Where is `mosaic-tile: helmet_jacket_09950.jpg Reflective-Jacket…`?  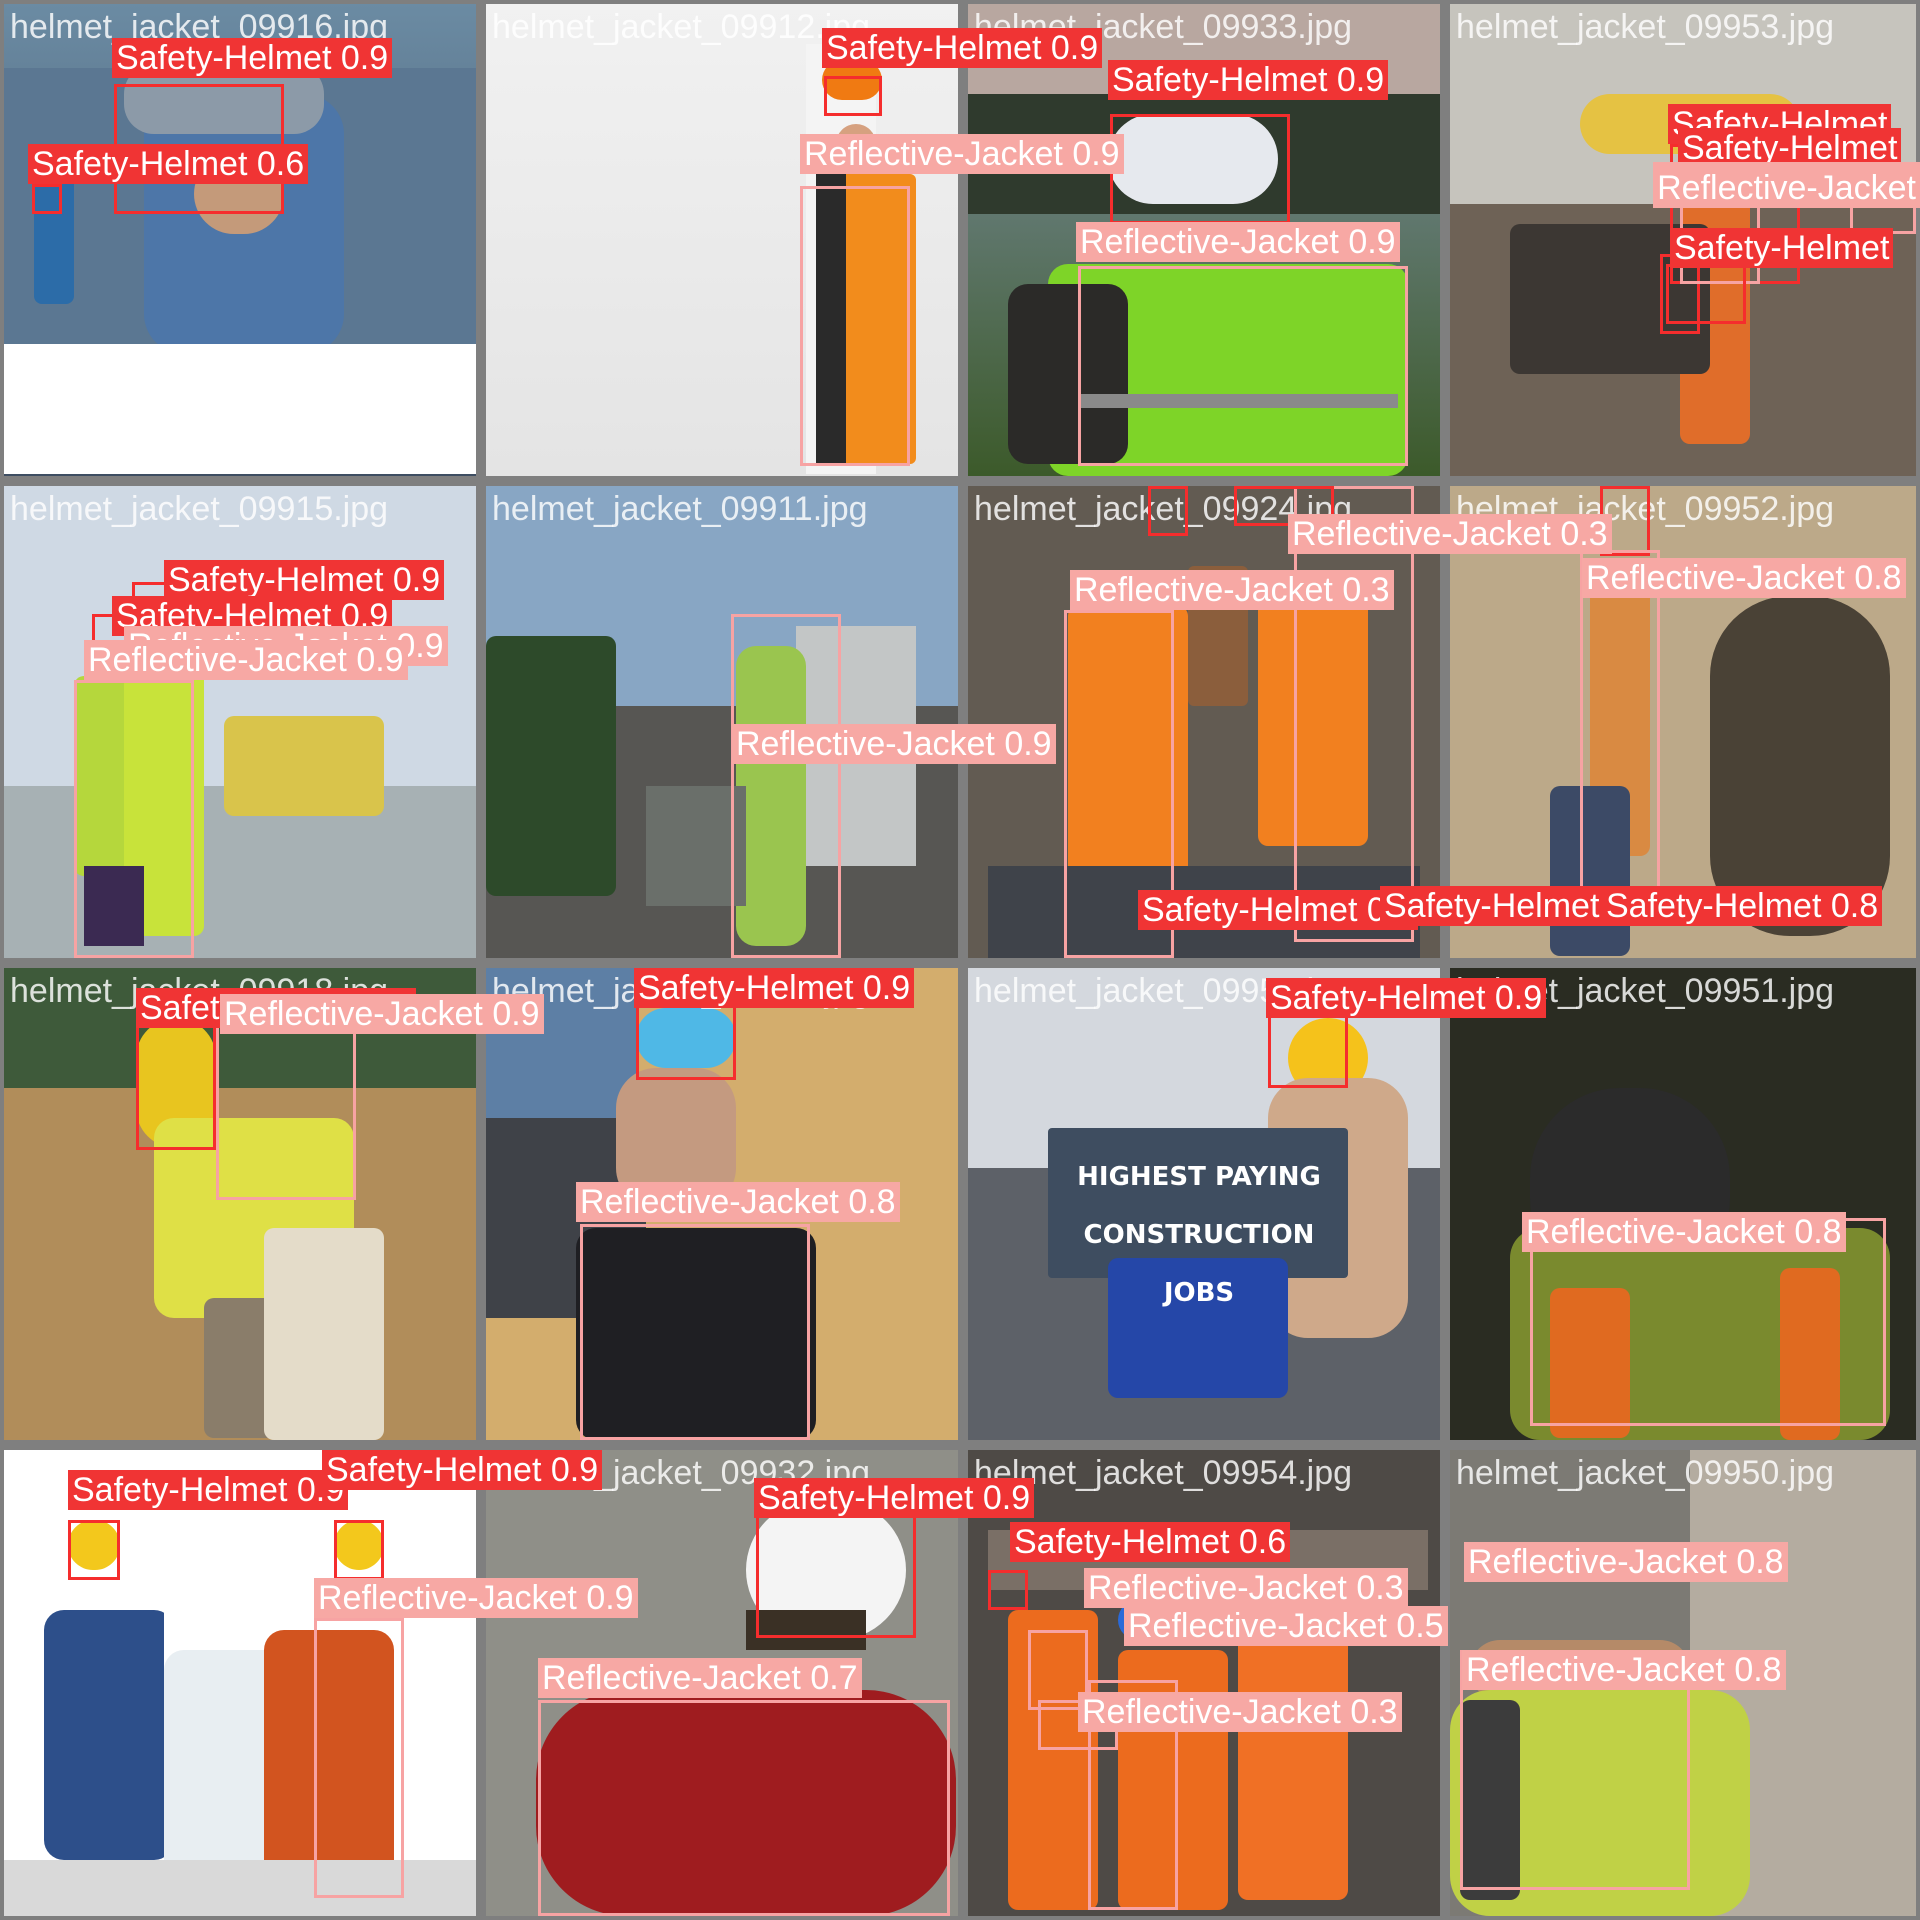
mosaic-tile: helmet_jacket_09950.jpg Reflective-Jacket… is located at coordinates (1683, 1683).